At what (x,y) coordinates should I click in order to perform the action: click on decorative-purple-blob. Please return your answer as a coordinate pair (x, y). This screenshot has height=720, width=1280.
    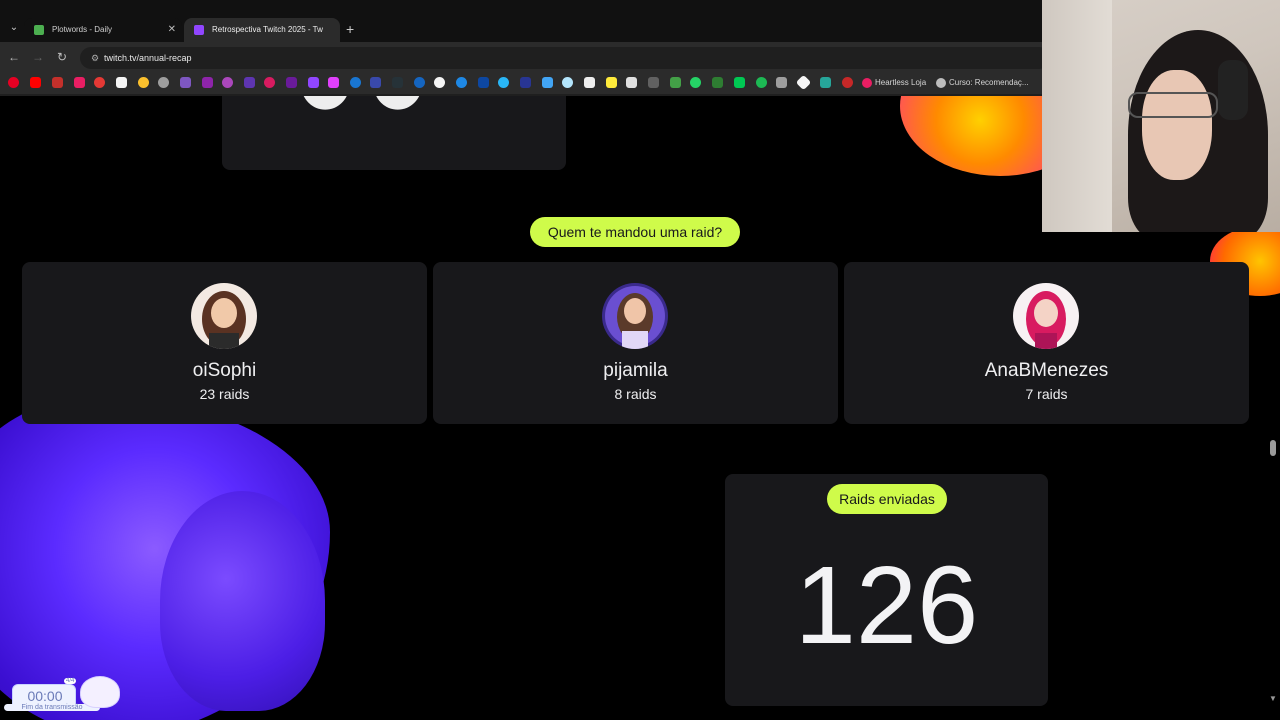
    Looking at the image, I should click on (242, 601).